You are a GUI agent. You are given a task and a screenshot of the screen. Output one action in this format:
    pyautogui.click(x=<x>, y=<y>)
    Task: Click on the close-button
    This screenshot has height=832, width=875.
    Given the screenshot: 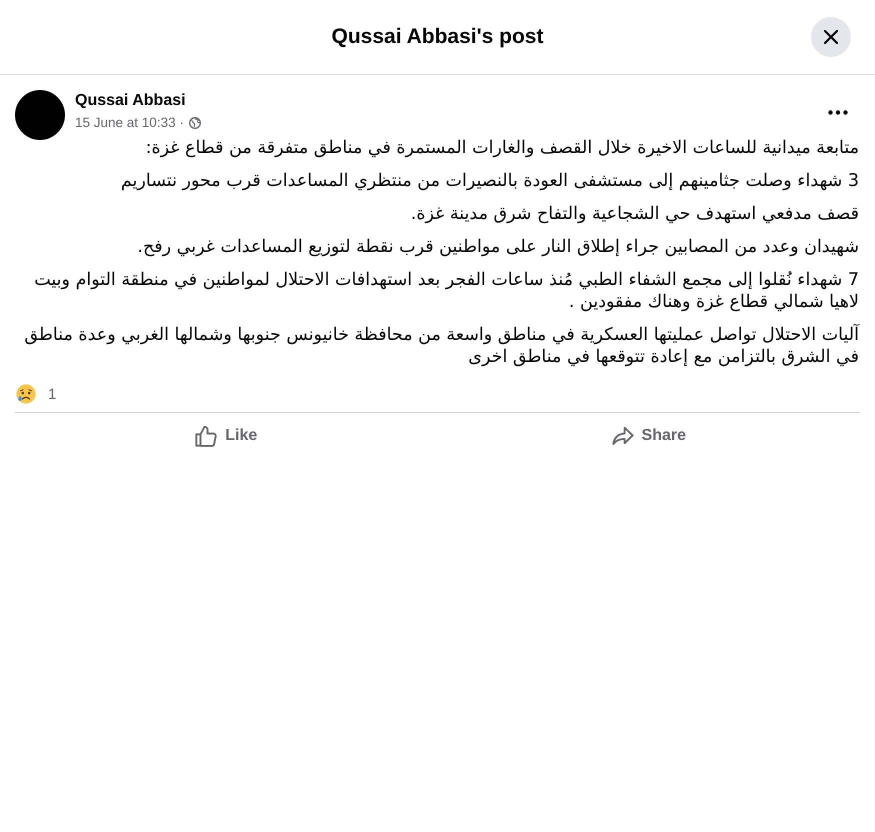 What is the action you would take?
    pyautogui.click(x=831, y=37)
    